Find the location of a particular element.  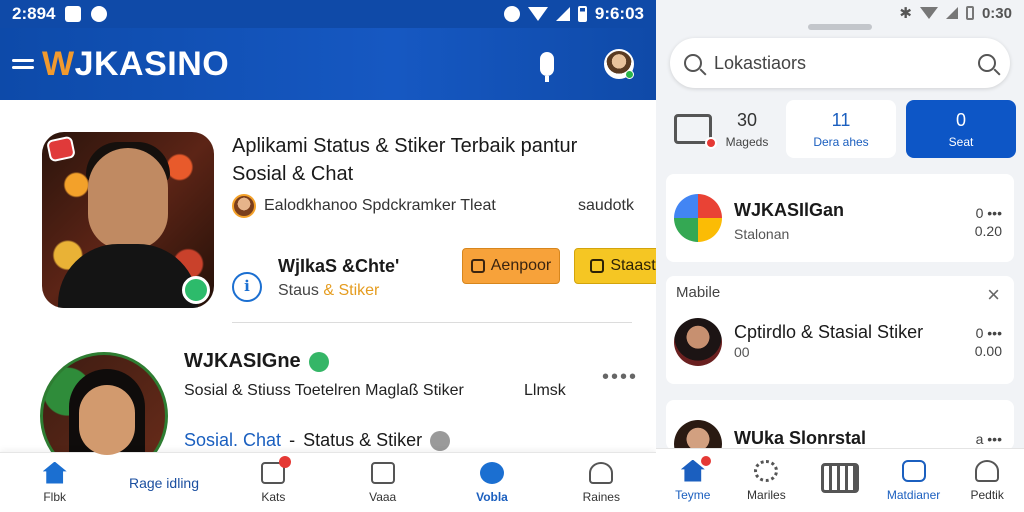

divider is located at coordinates (432, 322).